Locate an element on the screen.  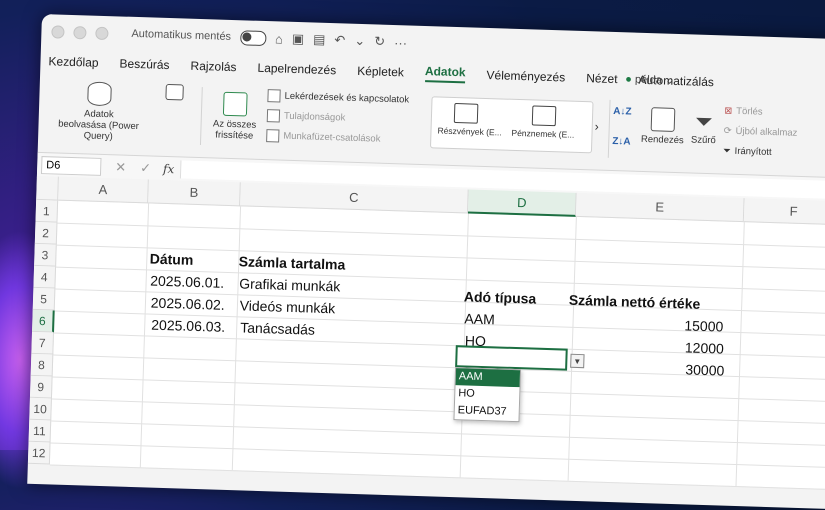
document-name: ● példa ⌄ is located at coordinates (649, 79).